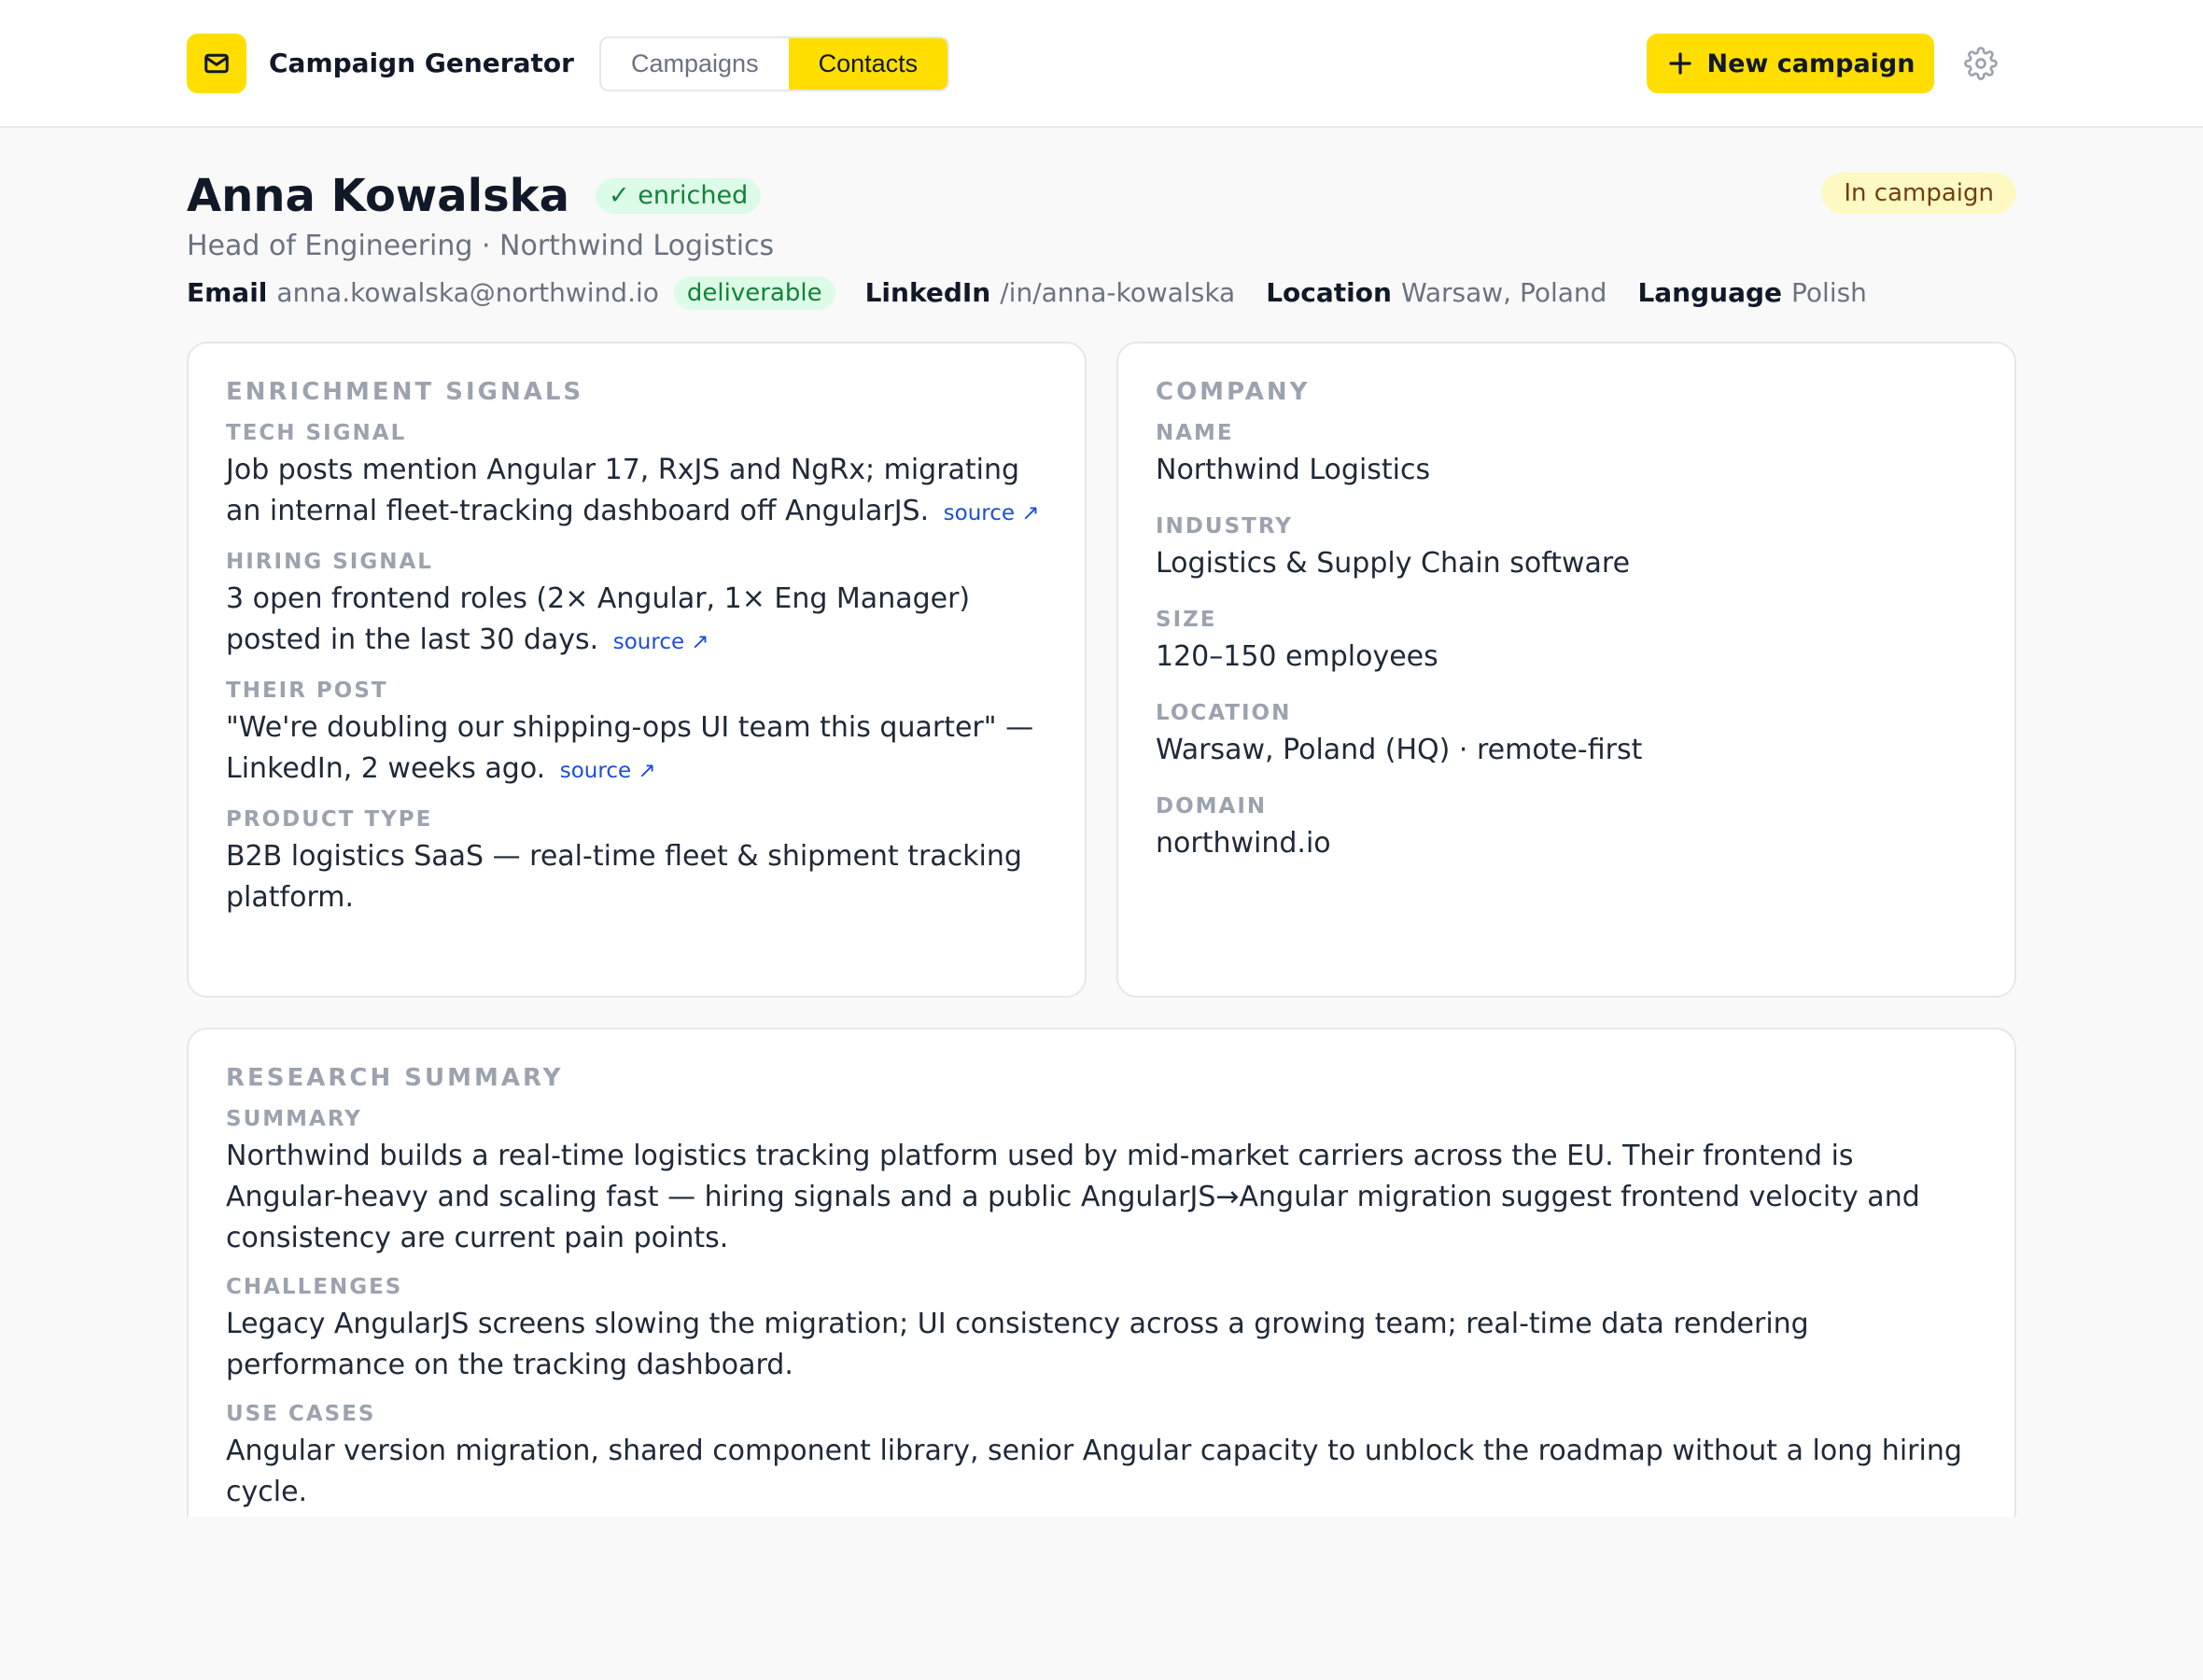 Image resolution: width=2203 pixels, height=1680 pixels. What do you see at coordinates (679, 196) in the screenshot?
I see `enriched-badge: ✓ enriched` at bounding box center [679, 196].